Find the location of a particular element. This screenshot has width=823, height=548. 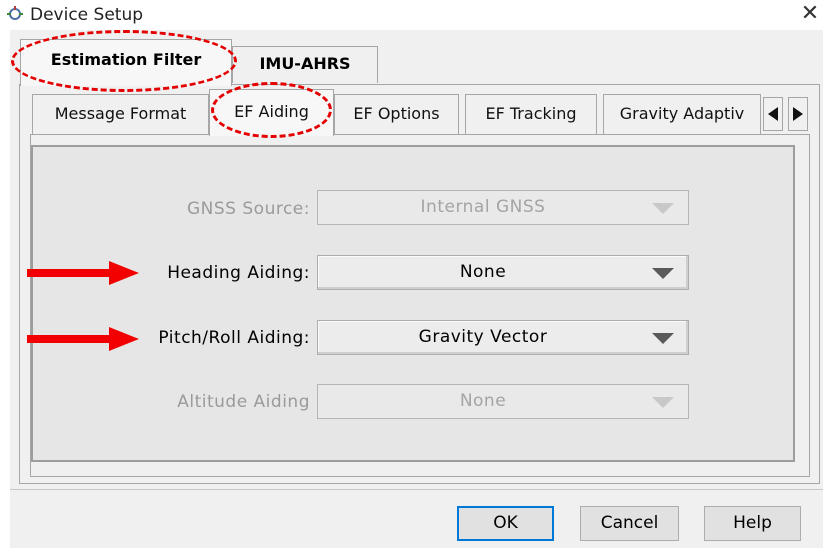

heading-aiding-arrow-annotation is located at coordinates (83, 273).